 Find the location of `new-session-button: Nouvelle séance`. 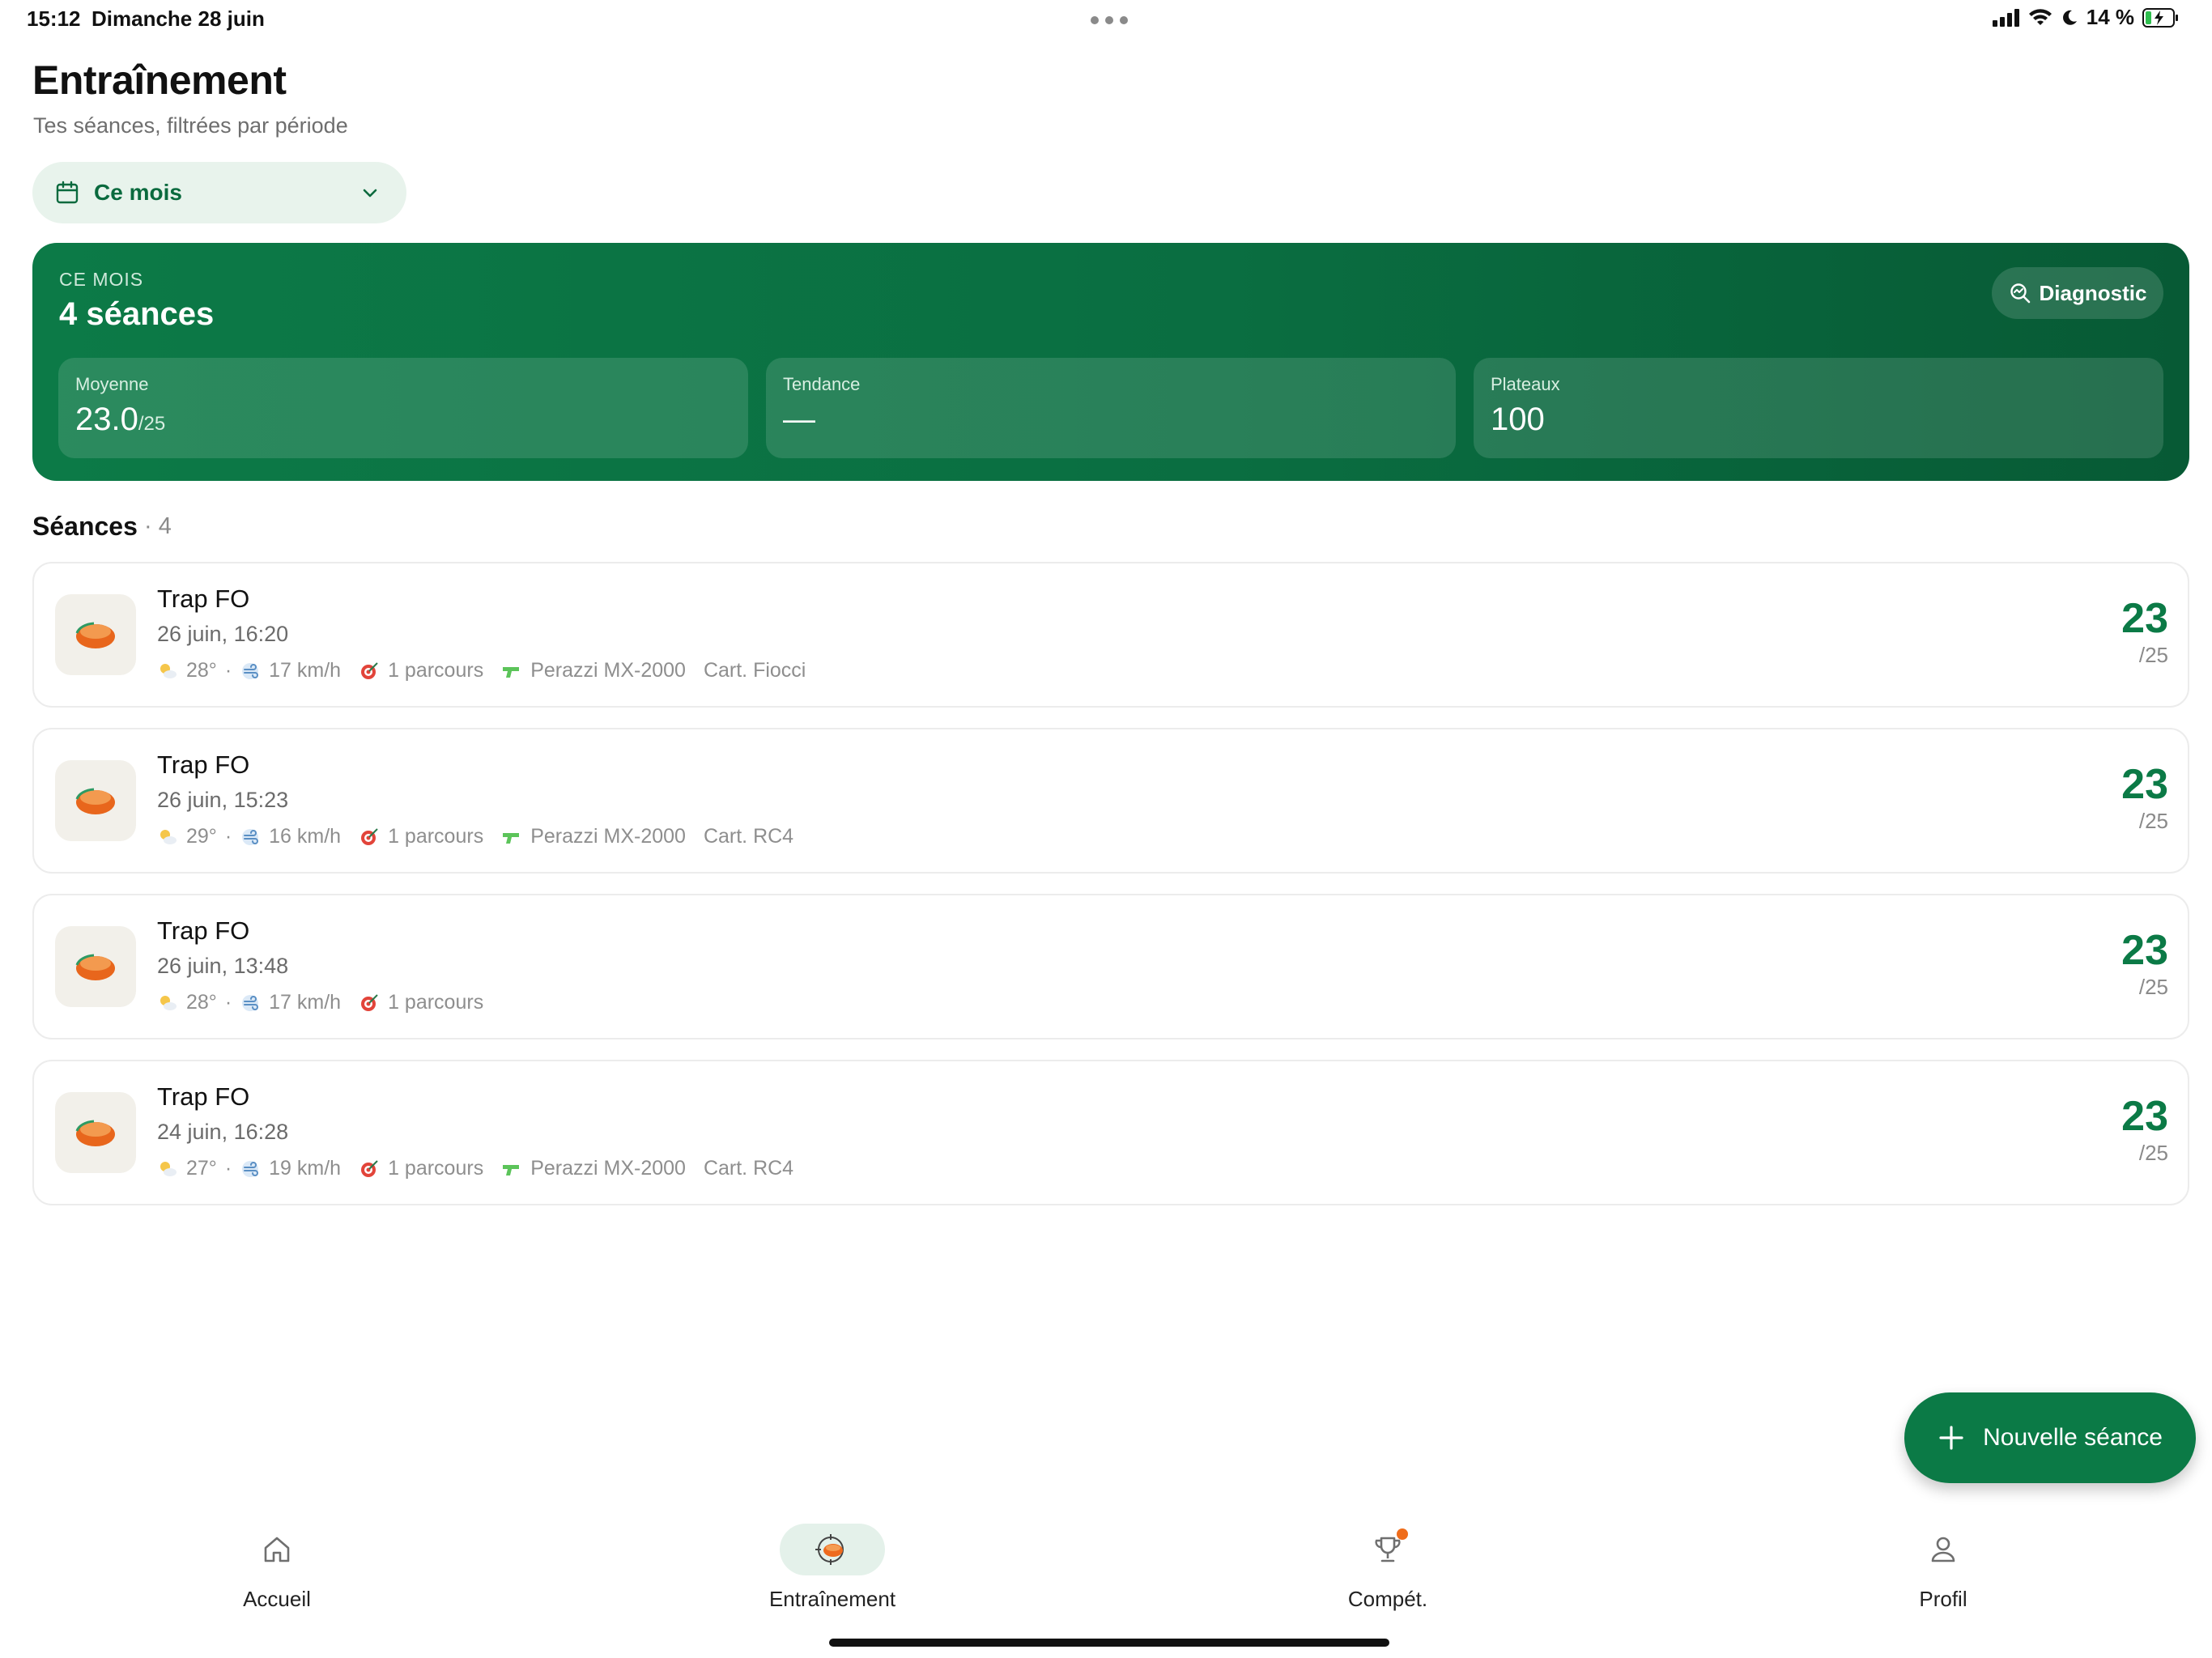

new-session-button: Nouvelle séance is located at coordinates (2050, 1437).